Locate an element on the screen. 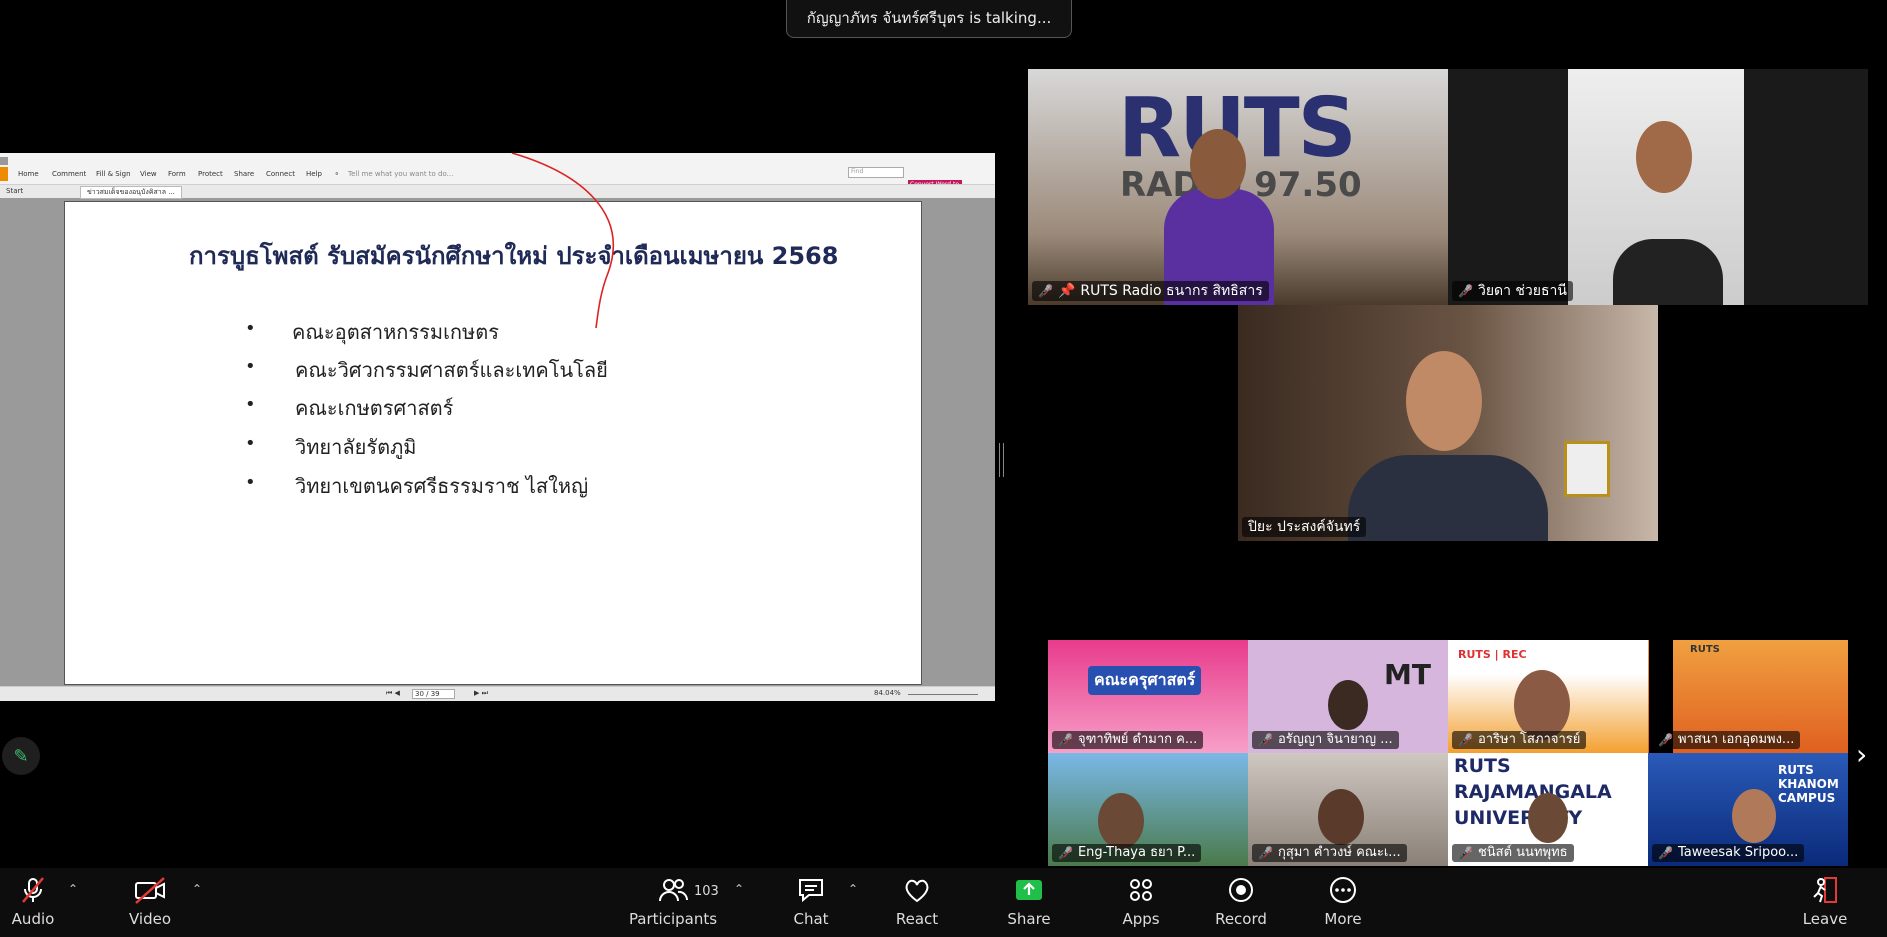  panel-splitter is located at coordinates (1001, 460).